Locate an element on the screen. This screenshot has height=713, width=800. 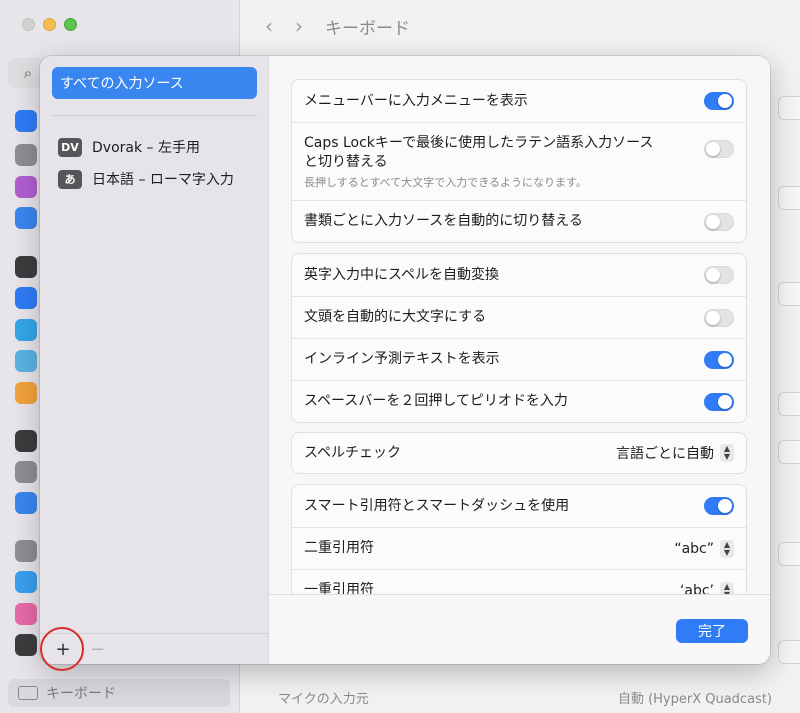
source-item-all: すべての入力ソース is located at coordinates (154, 83).